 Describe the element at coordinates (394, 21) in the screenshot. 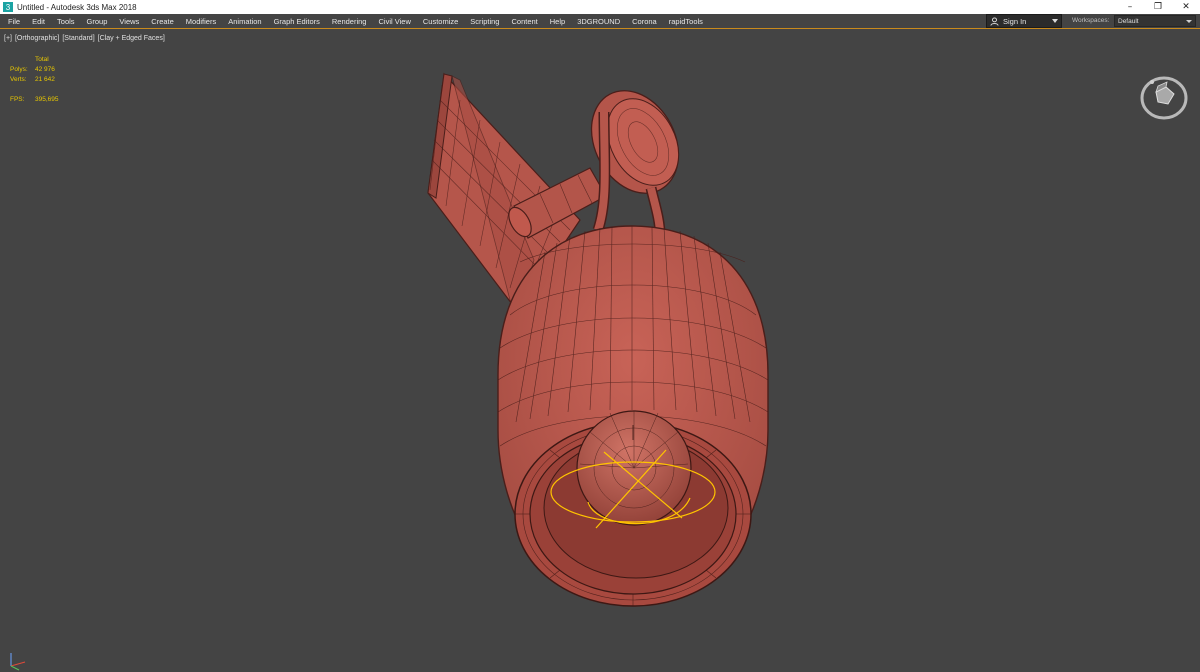

I see `menu-civil-view: Civil View` at that location.